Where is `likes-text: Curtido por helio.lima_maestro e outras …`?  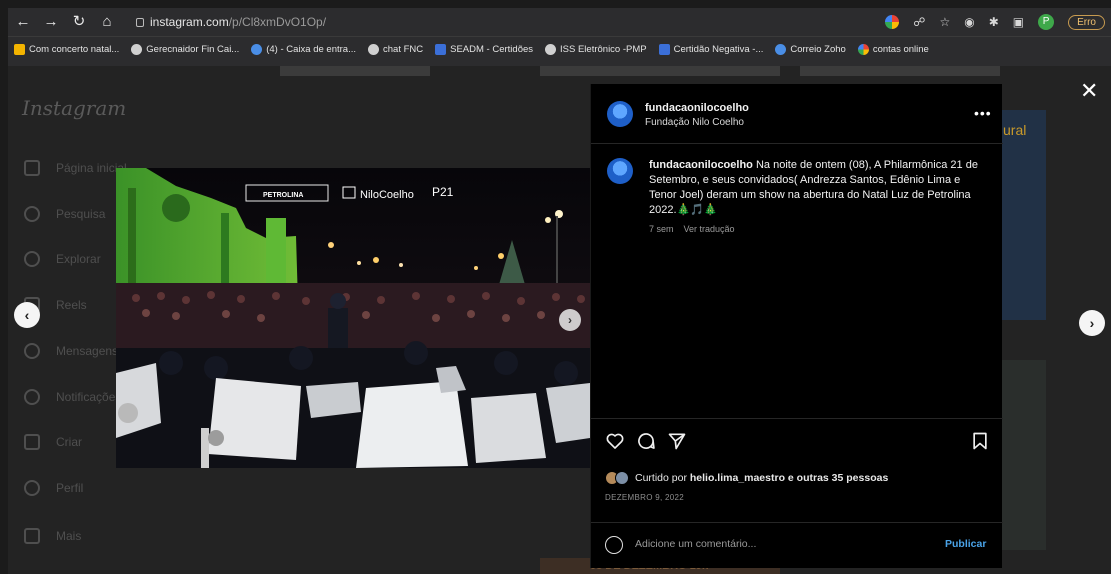
likes-text: Curtido por helio.lima_maestro e outras … is located at coordinates (761, 478).